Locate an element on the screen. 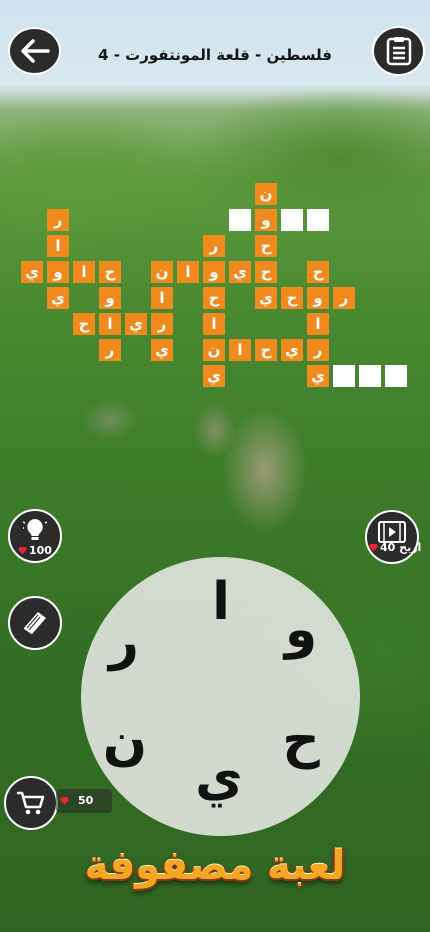 The image size is (430, 932). menu-button is located at coordinates (398, 51).